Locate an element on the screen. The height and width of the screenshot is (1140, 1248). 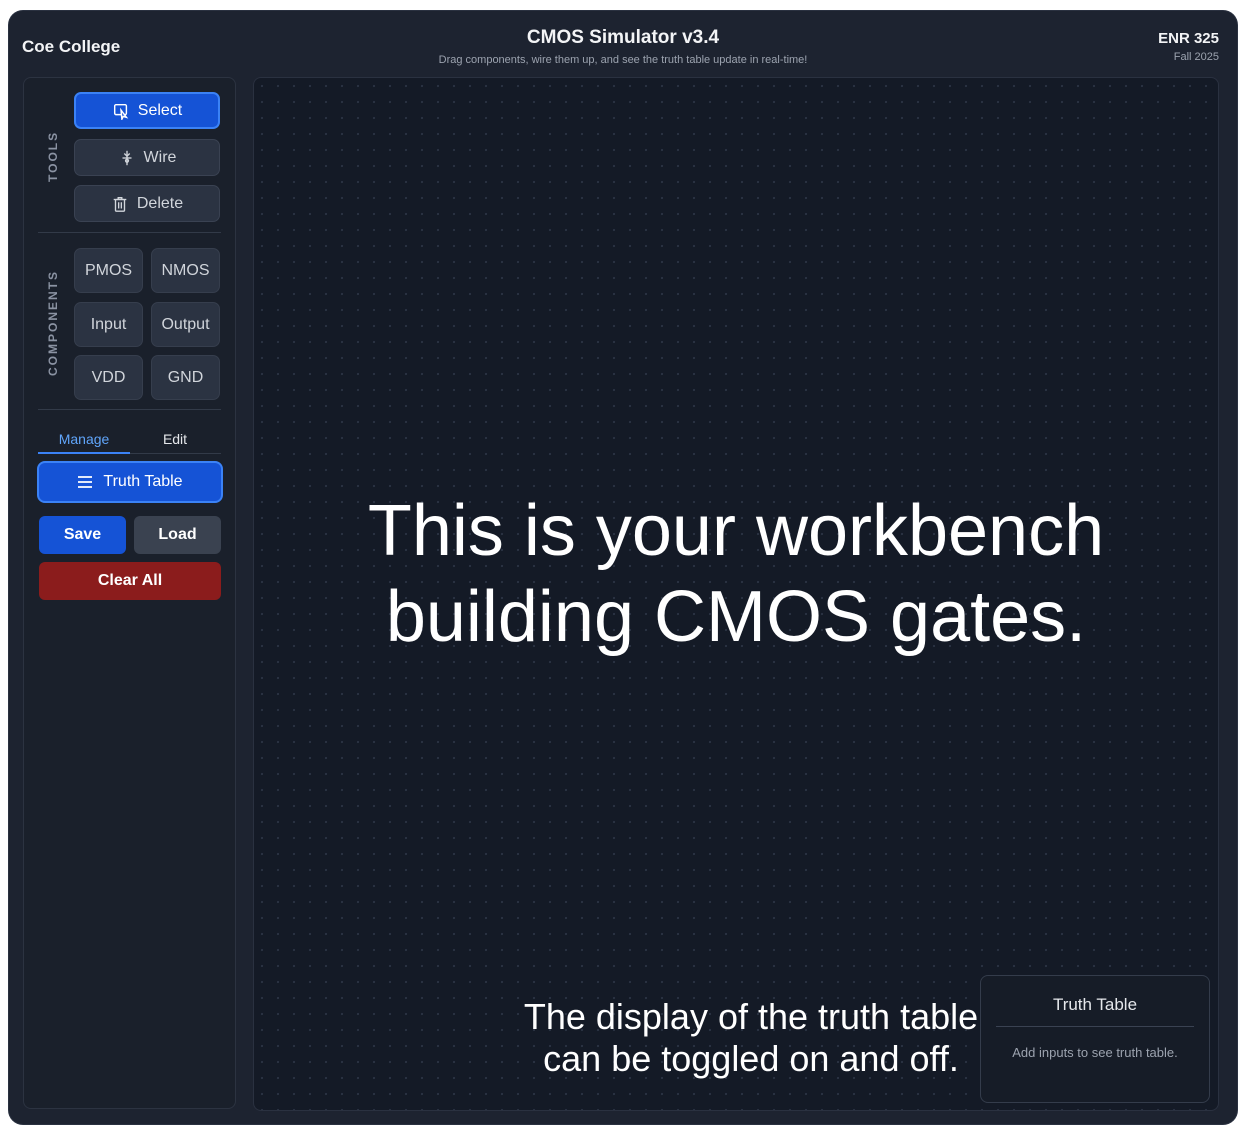
nmos-component-button: NMOS is located at coordinates (185, 270).